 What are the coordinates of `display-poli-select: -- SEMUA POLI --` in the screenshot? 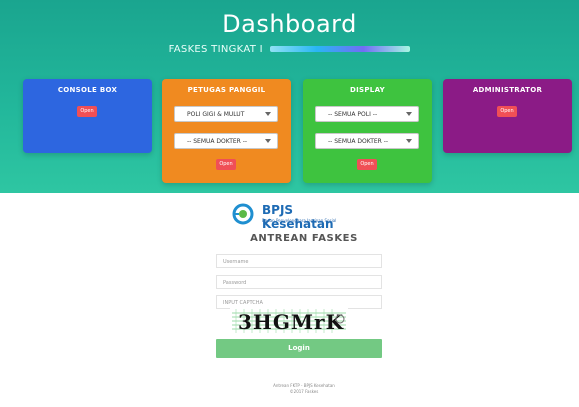 It's located at (367, 114).